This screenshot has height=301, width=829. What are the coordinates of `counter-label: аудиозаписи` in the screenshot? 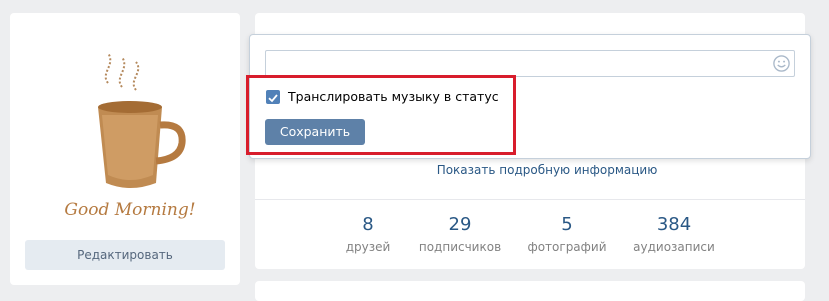 It's located at (674, 247).